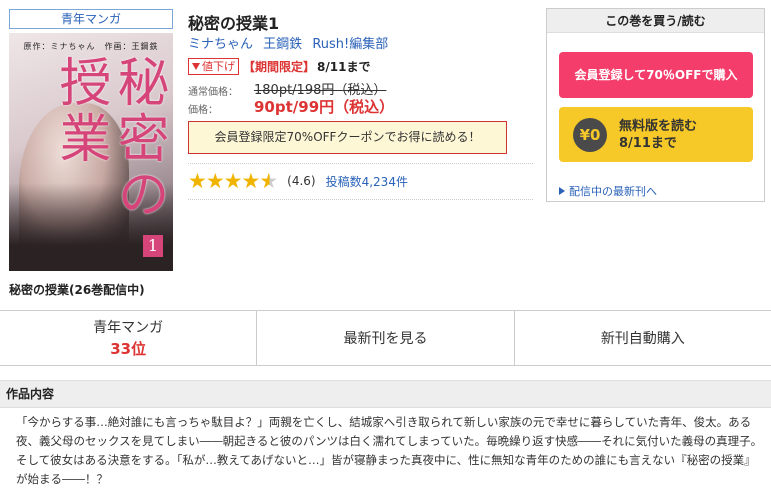 The height and width of the screenshot is (490, 771). What do you see at coordinates (613, 191) in the screenshot?
I see `latest-volume-label: 配信中の最新刊へ` at bounding box center [613, 191].